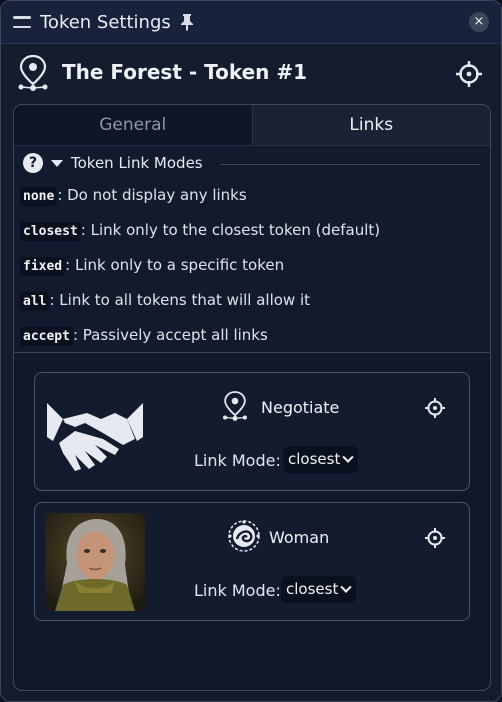  Describe the element at coordinates (252, 561) in the screenshot. I see `link-card-woman: Woman Link Mode: closest` at that location.